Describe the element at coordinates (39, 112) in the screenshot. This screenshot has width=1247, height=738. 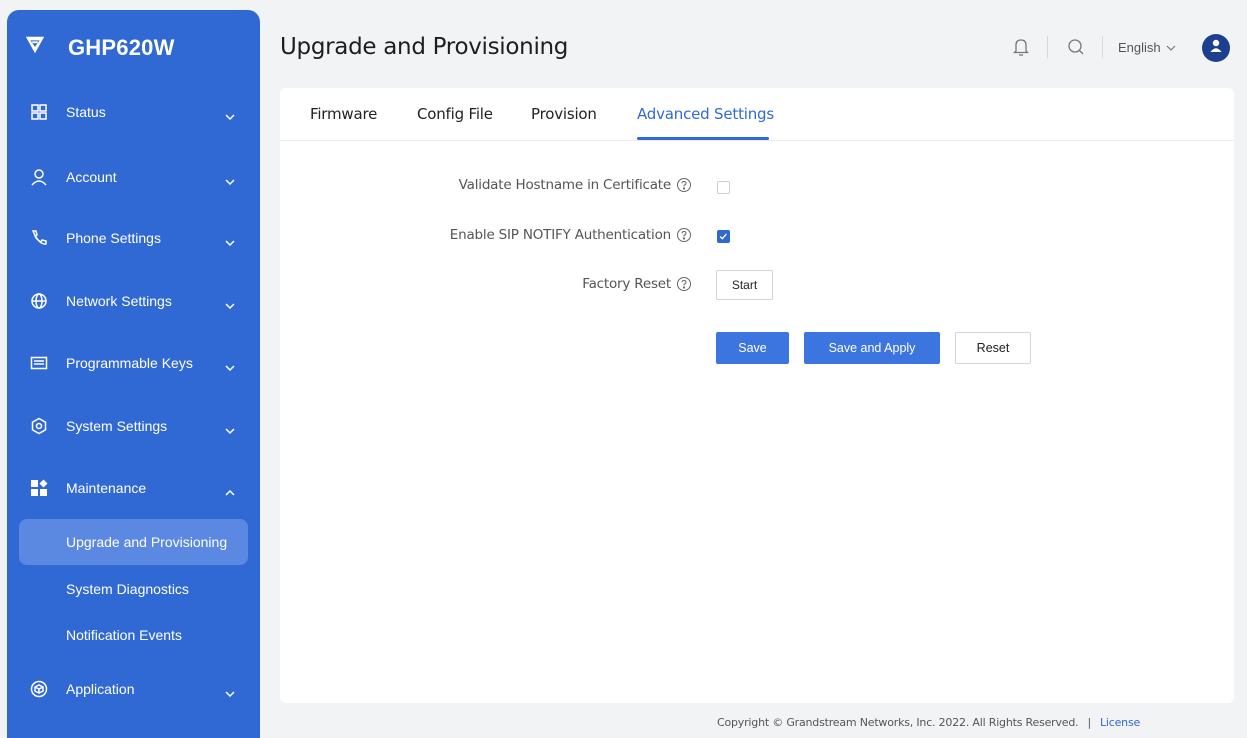
I see `status-grid-icon` at that location.